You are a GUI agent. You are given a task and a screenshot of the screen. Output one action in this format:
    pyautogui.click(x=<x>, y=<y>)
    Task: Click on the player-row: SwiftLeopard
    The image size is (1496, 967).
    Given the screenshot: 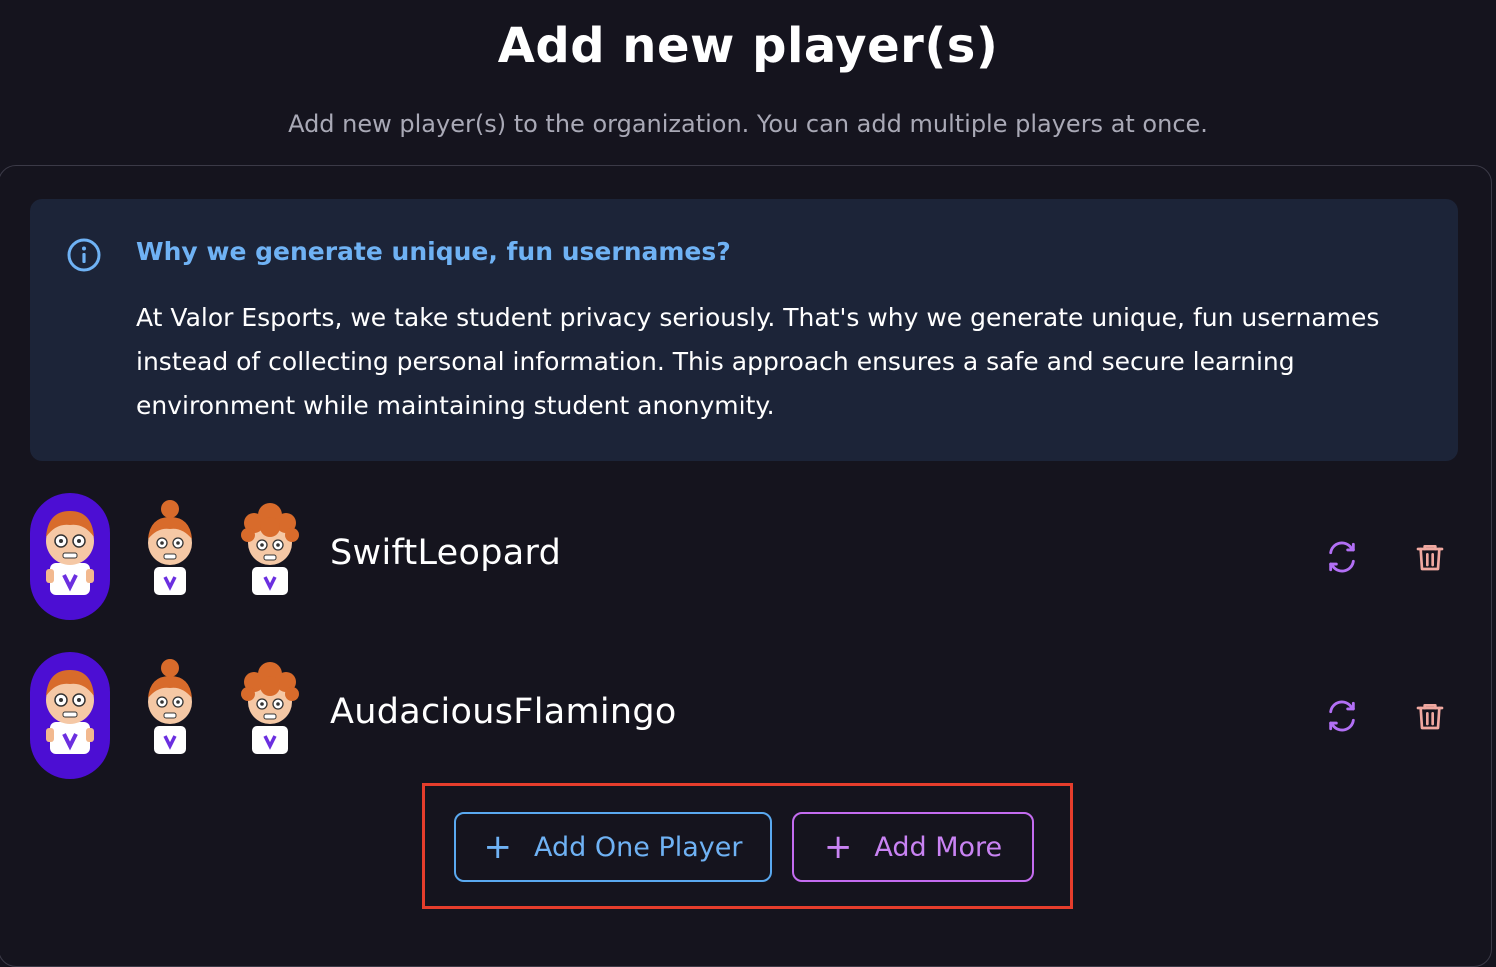 What is the action you would take?
    pyautogui.click(x=748, y=558)
    